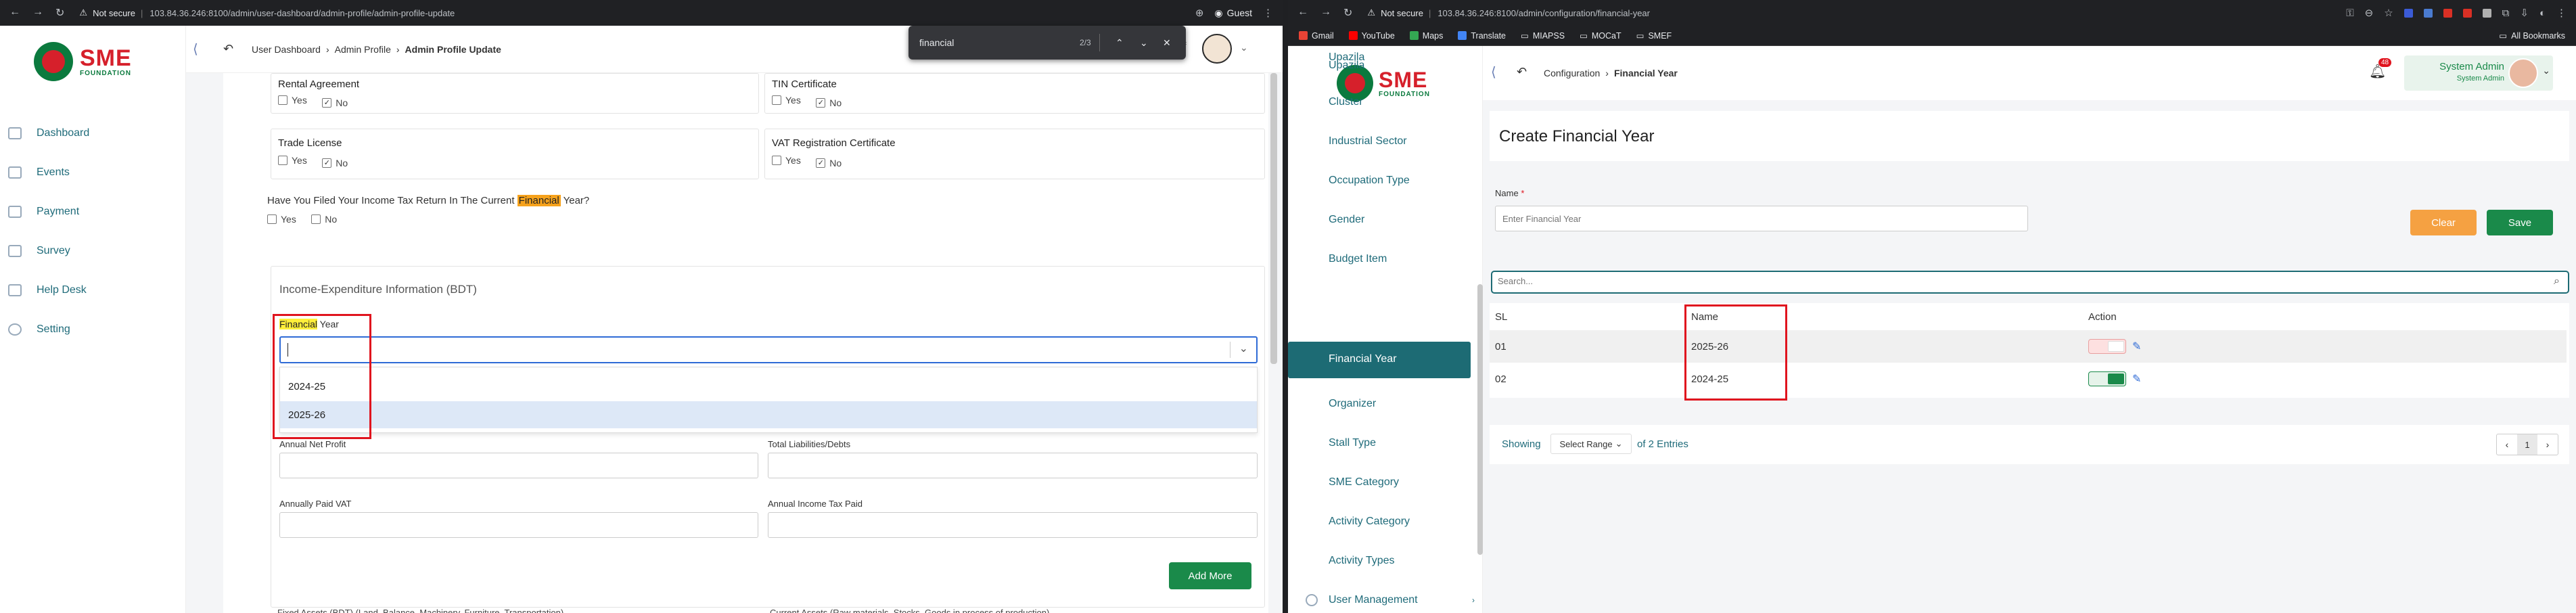  What do you see at coordinates (1385, 483) in the screenshot?
I see `sidebar-item-sme-category: SME Category` at bounding box center [1385, 483].